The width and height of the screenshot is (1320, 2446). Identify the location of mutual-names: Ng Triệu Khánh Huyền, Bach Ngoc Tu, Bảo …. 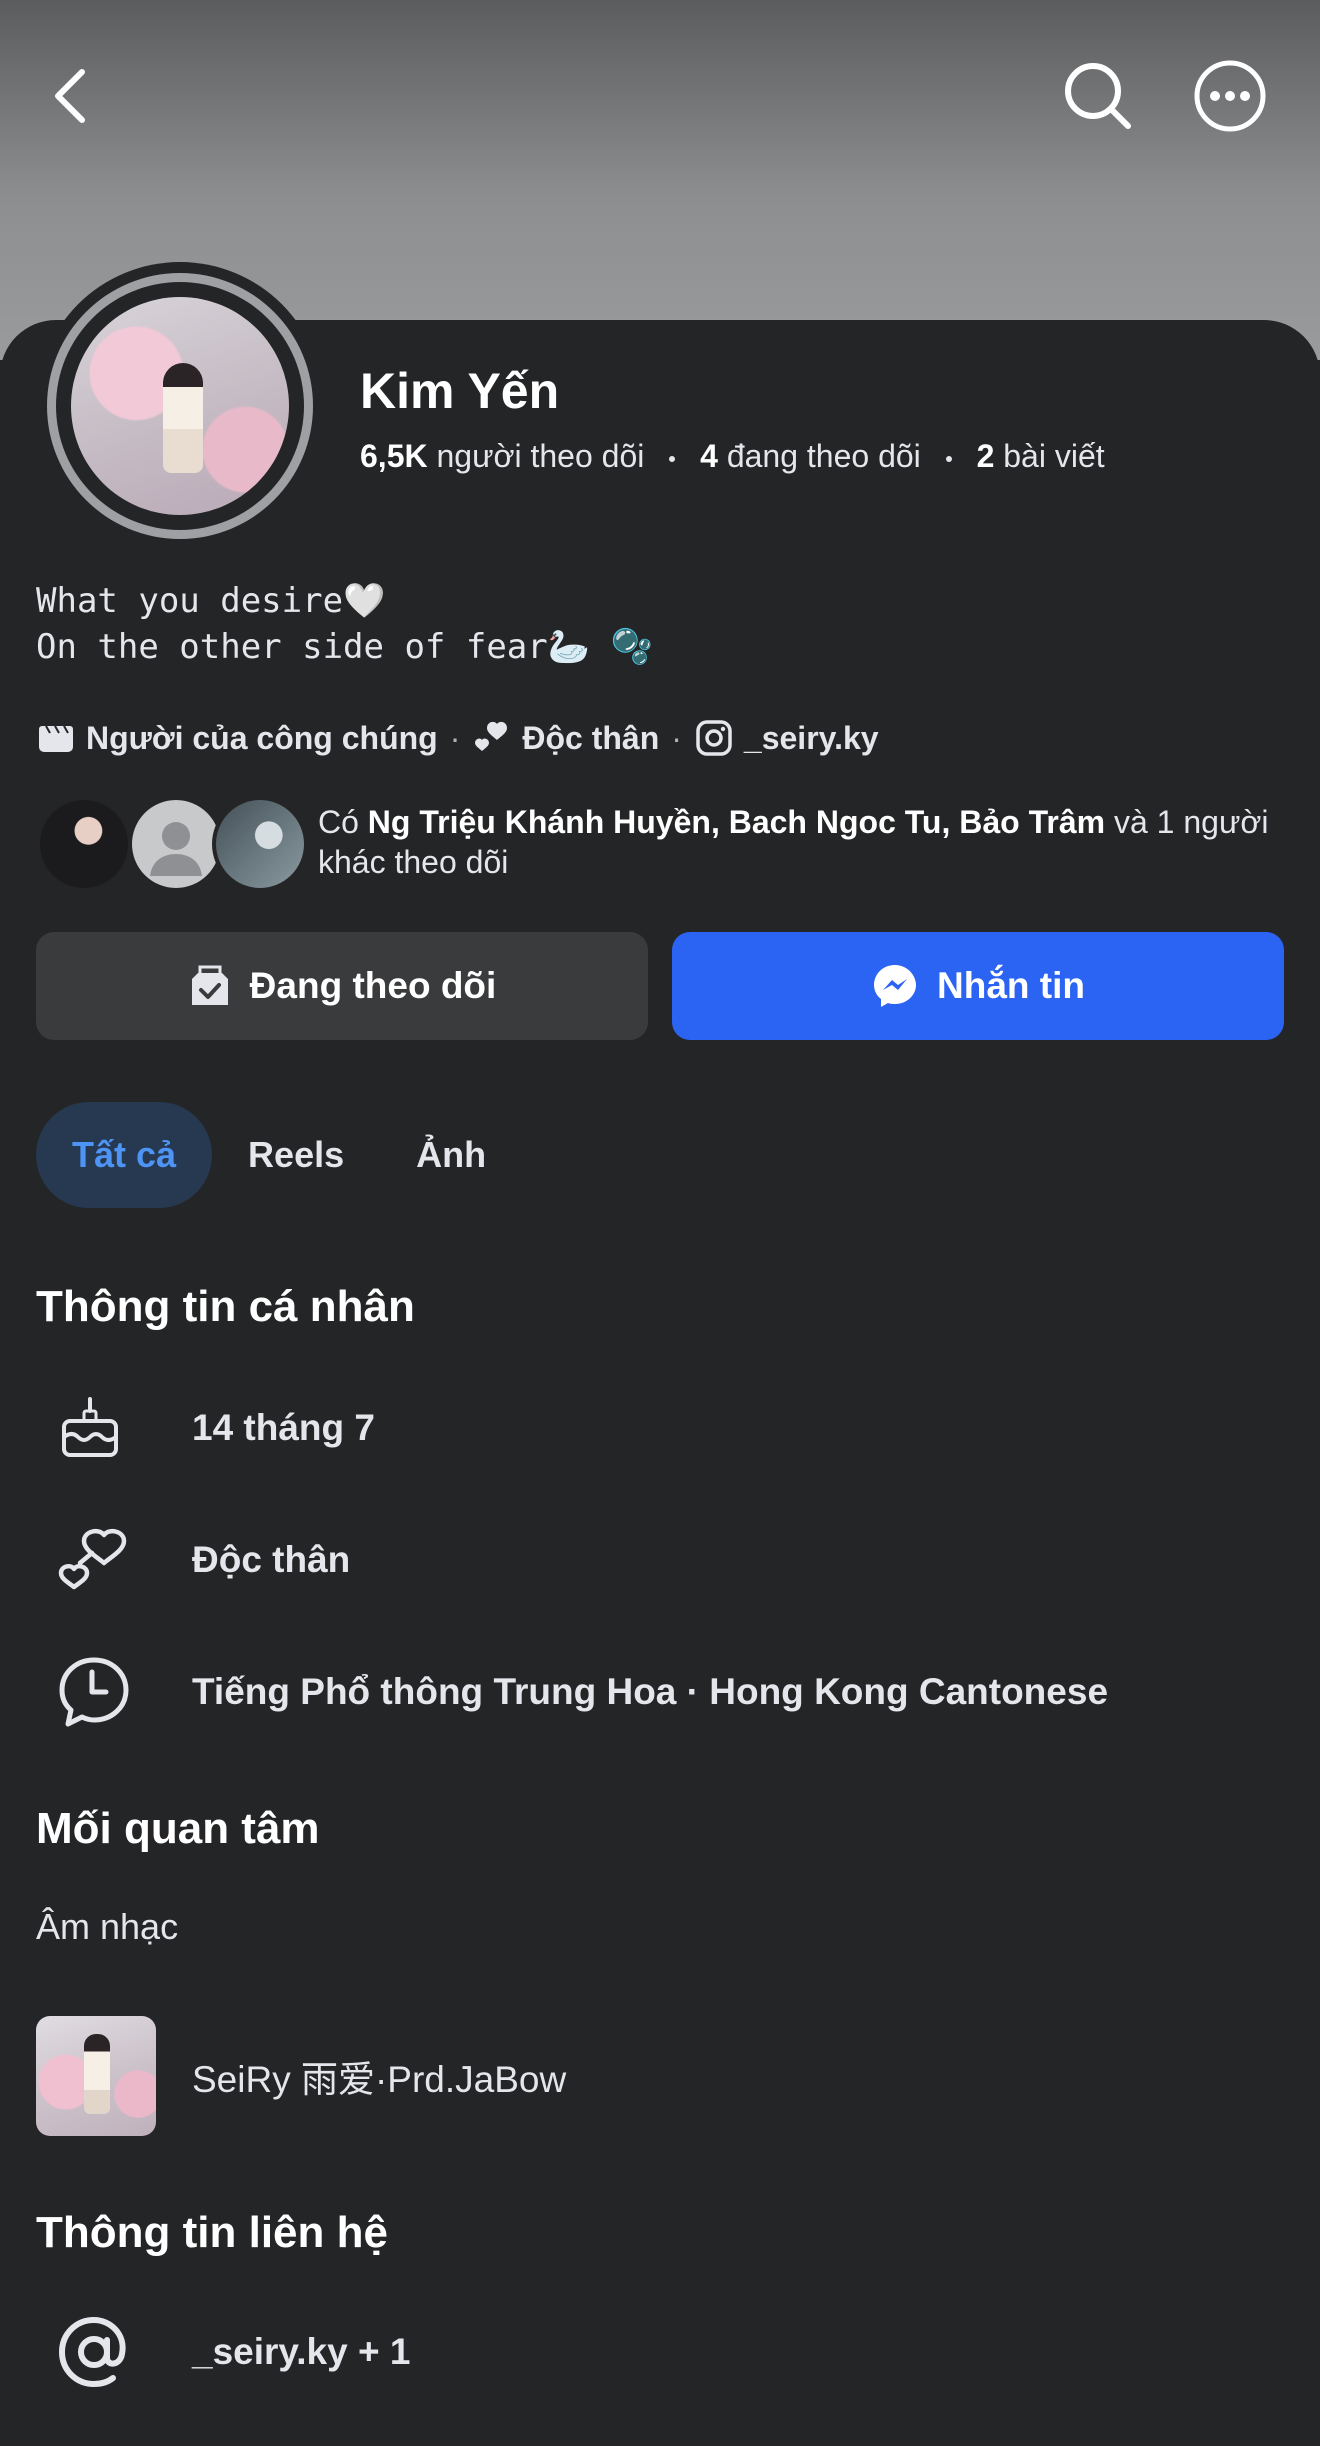
(736, 822).